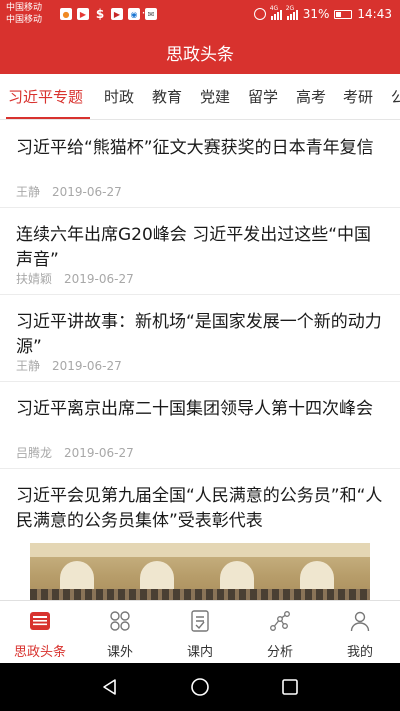  Describe the element at coordinates (263, 96) in the screenshot. I see `tab-study-abroad: 留学` at that location.